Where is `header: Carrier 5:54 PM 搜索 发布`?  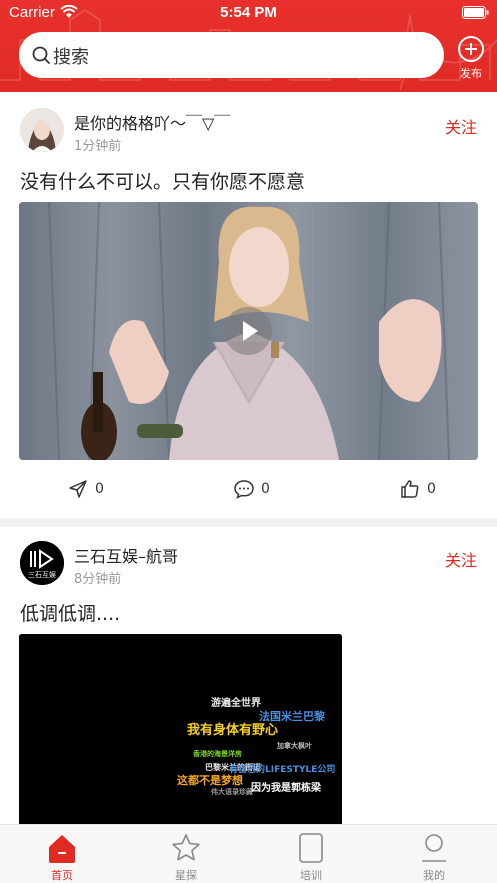
header: Carrier 5:54 PM 搜索 发布 is located at coordinates (248, 46).